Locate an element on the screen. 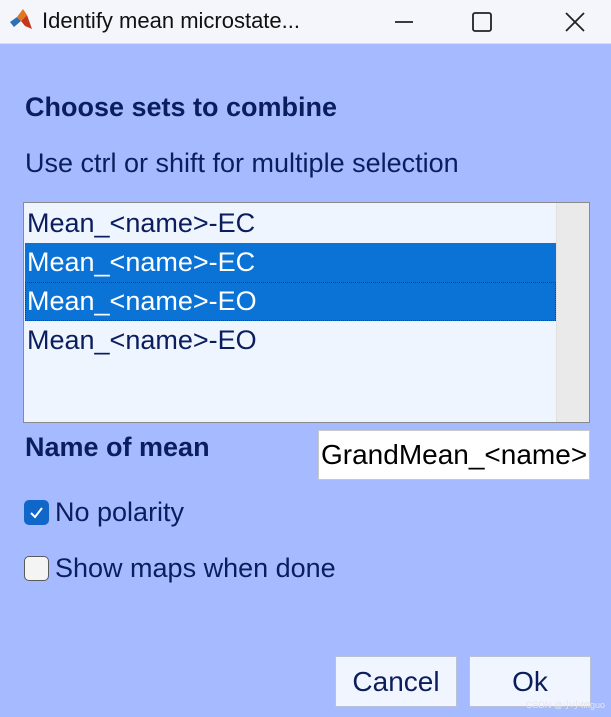  minimize-button is located at coordinates (404, 22).